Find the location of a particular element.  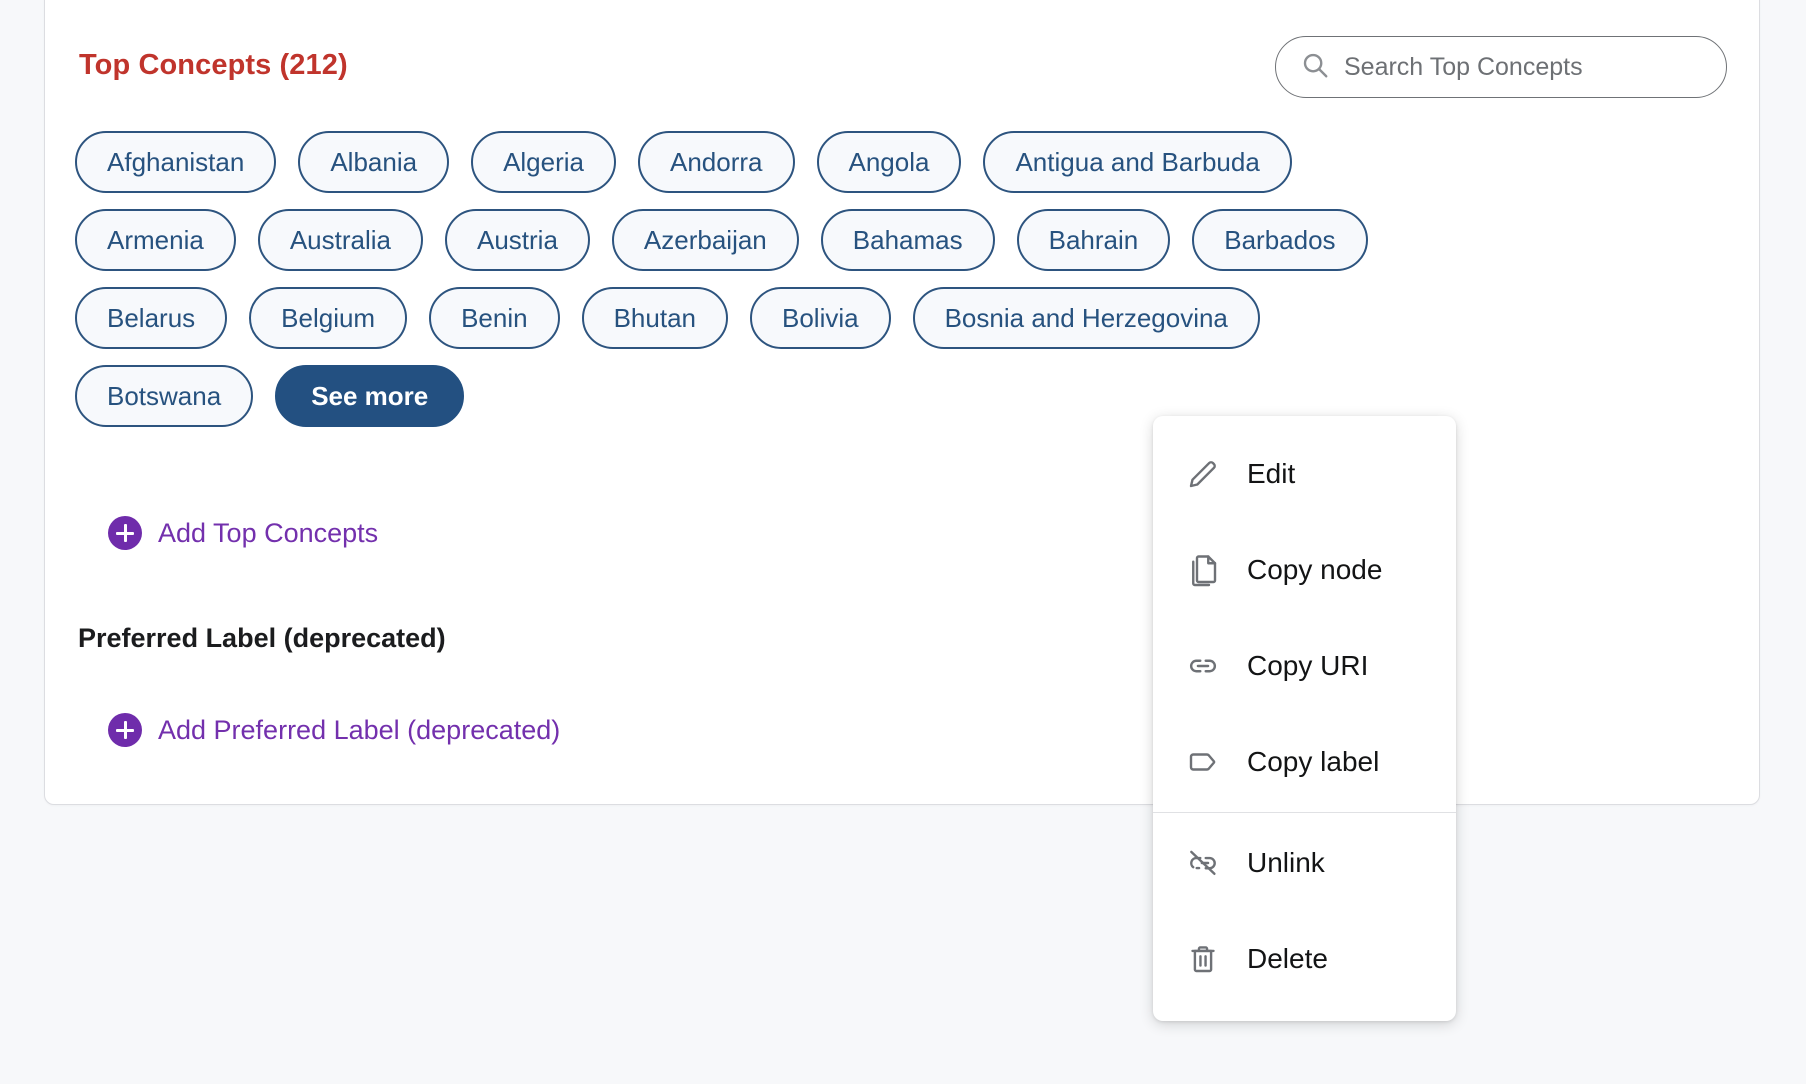

menu-item-label: Delete is located at coordinates (1287, 958).